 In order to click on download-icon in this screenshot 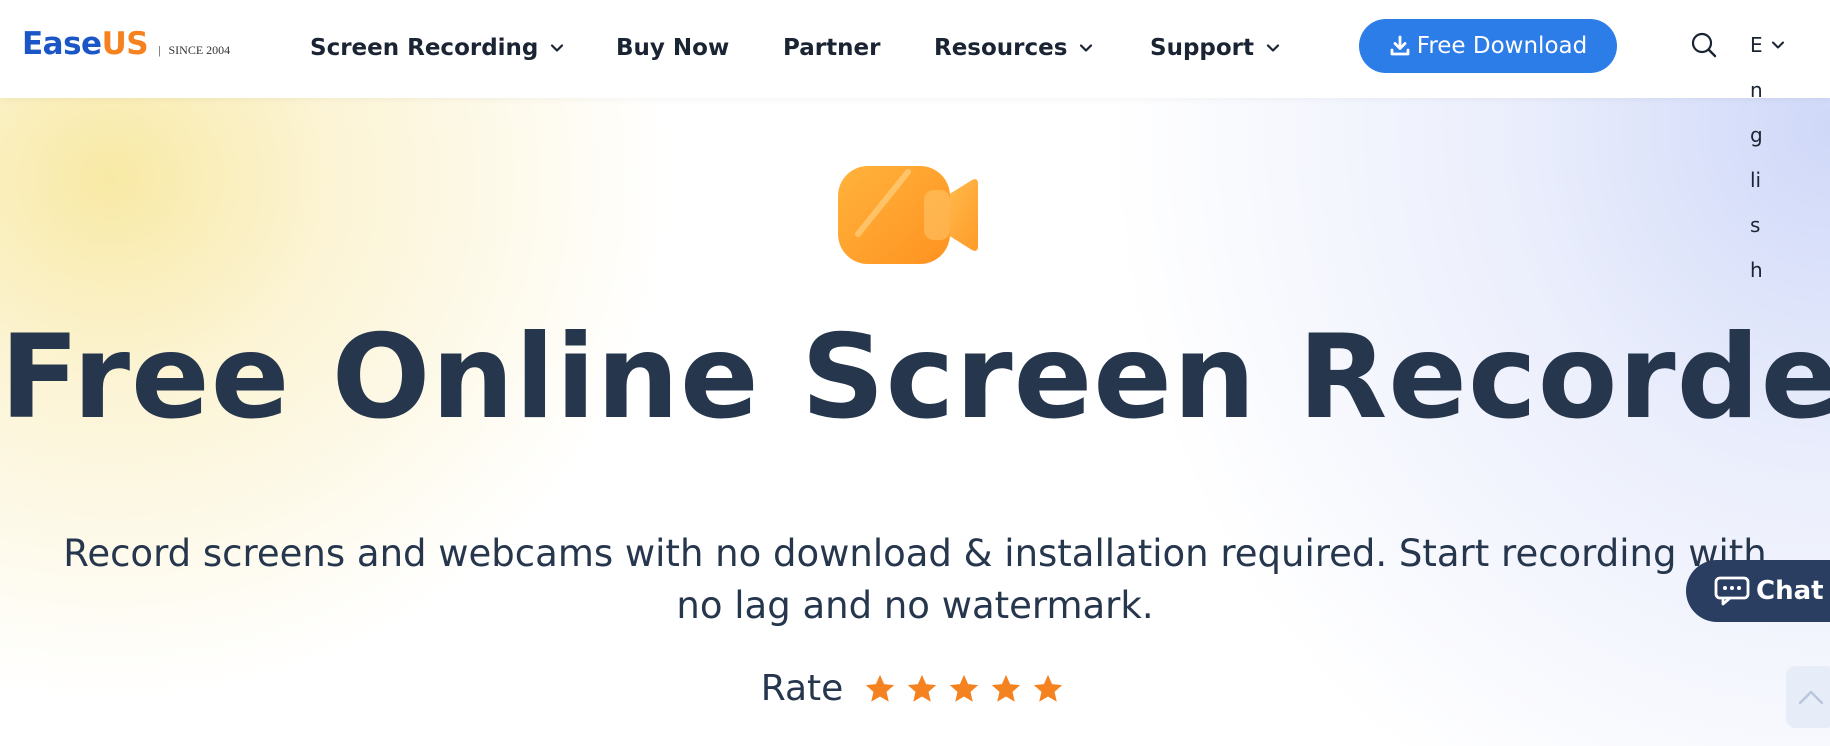, I will do `click(1400, 45)`.